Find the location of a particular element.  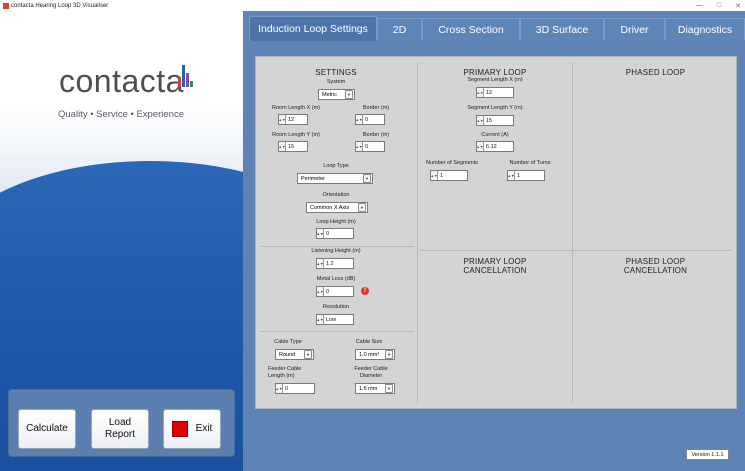

room-x-value: 12 is located at coordinates (291, 119).